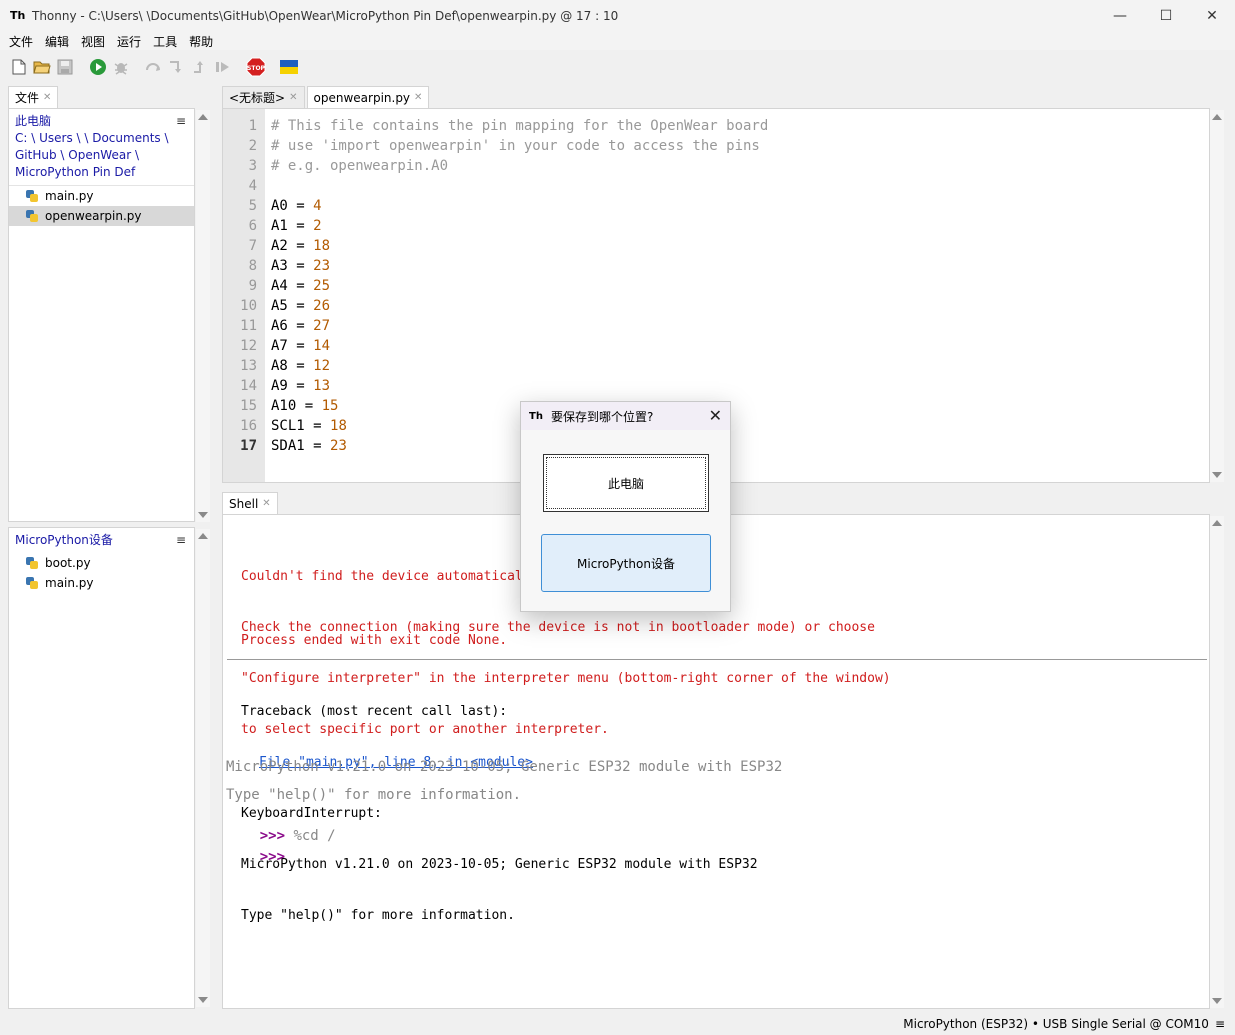  I want to click on line-number: 13, so click(248, 366).